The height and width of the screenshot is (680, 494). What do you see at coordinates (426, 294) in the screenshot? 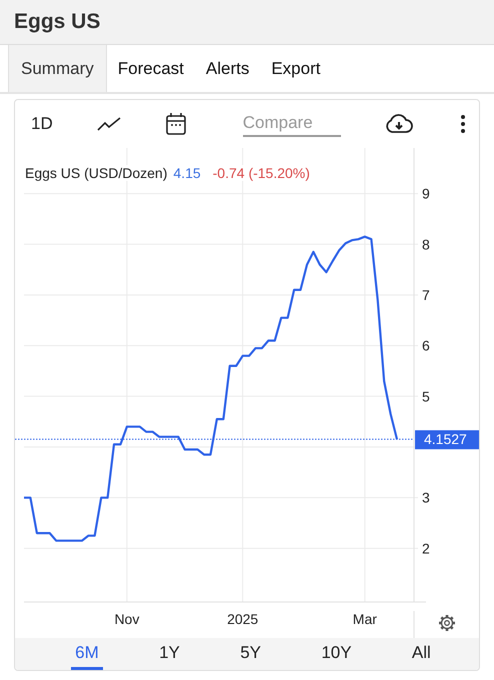
I see `y-axis-label: 7` at bounding box center [426, 294].